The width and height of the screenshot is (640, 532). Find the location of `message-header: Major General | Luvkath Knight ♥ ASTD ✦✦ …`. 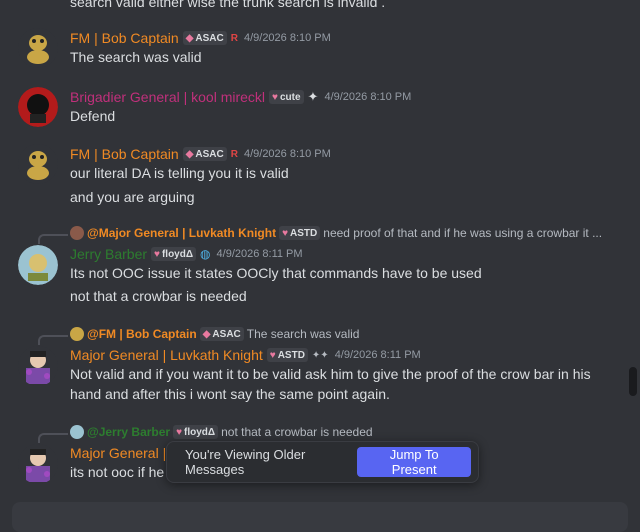

message-header: Major General | Luvkath Knight ♥ ASTD ✦✦ … is located at coordinates (245, 355).